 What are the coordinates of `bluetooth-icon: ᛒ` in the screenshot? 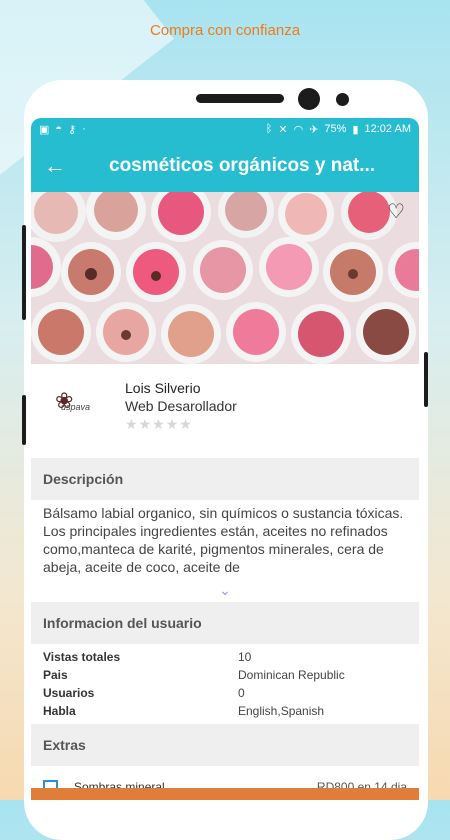 It's located at (269, 129).